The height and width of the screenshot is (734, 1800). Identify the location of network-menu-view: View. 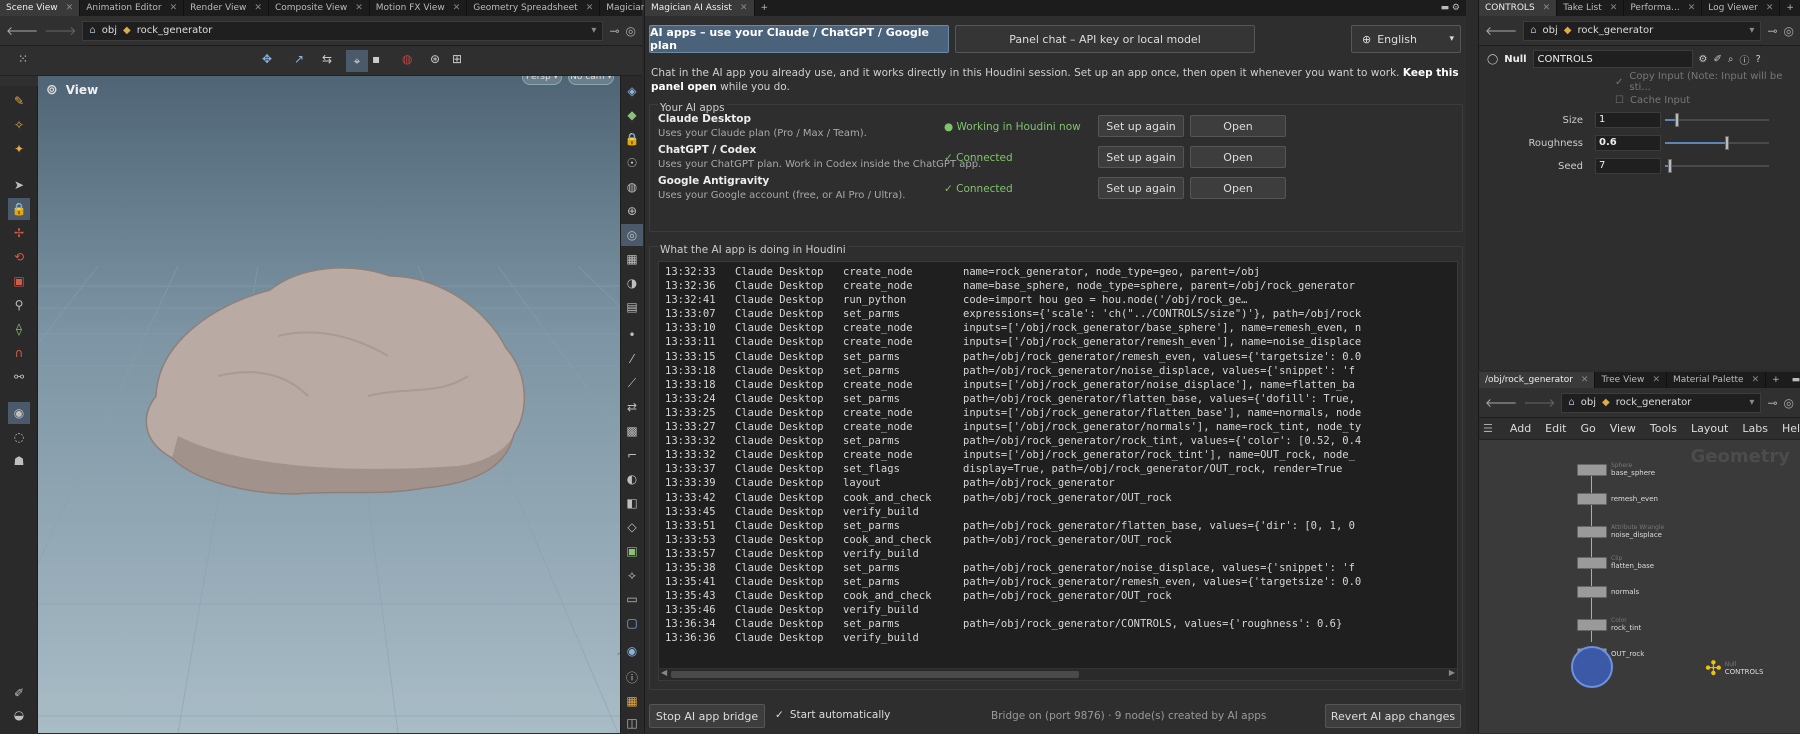
(1623, 428).